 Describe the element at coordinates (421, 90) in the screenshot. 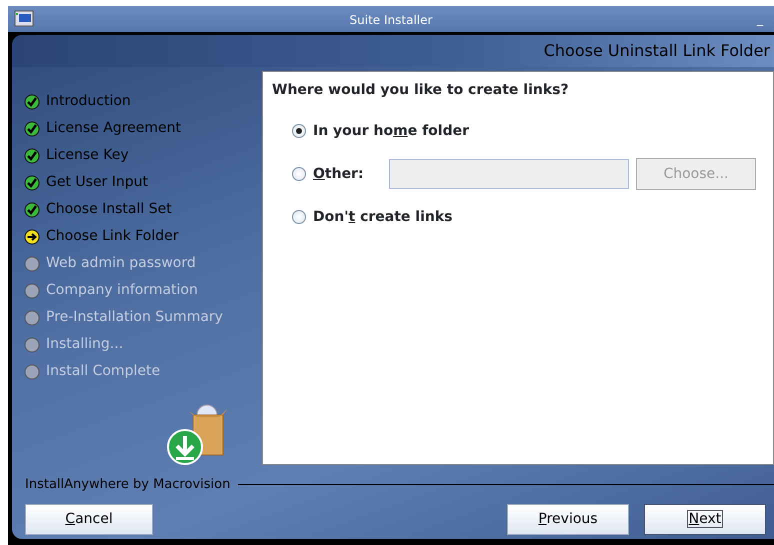

I see `question-text: Where would you like to create links?` at that location.